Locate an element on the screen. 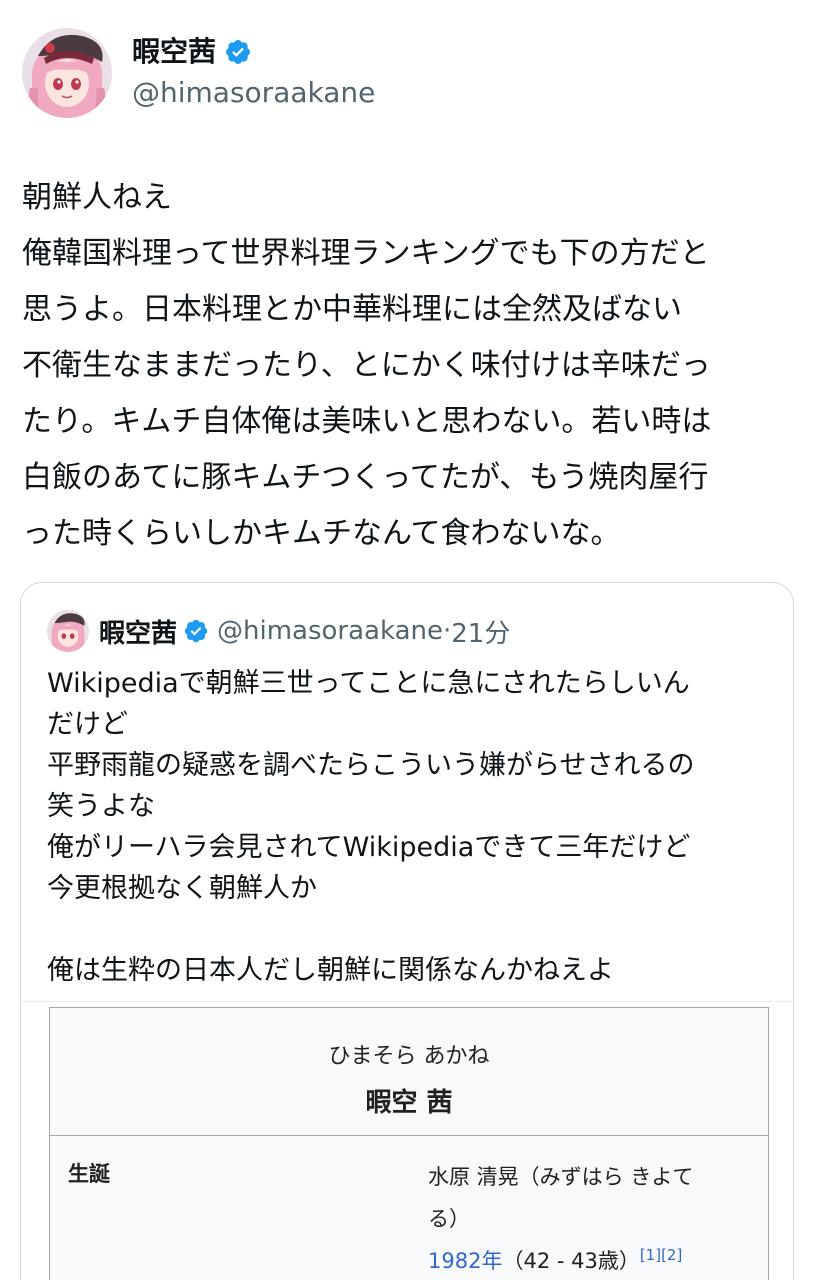  quoted-line is located at coordinates (412, 929).